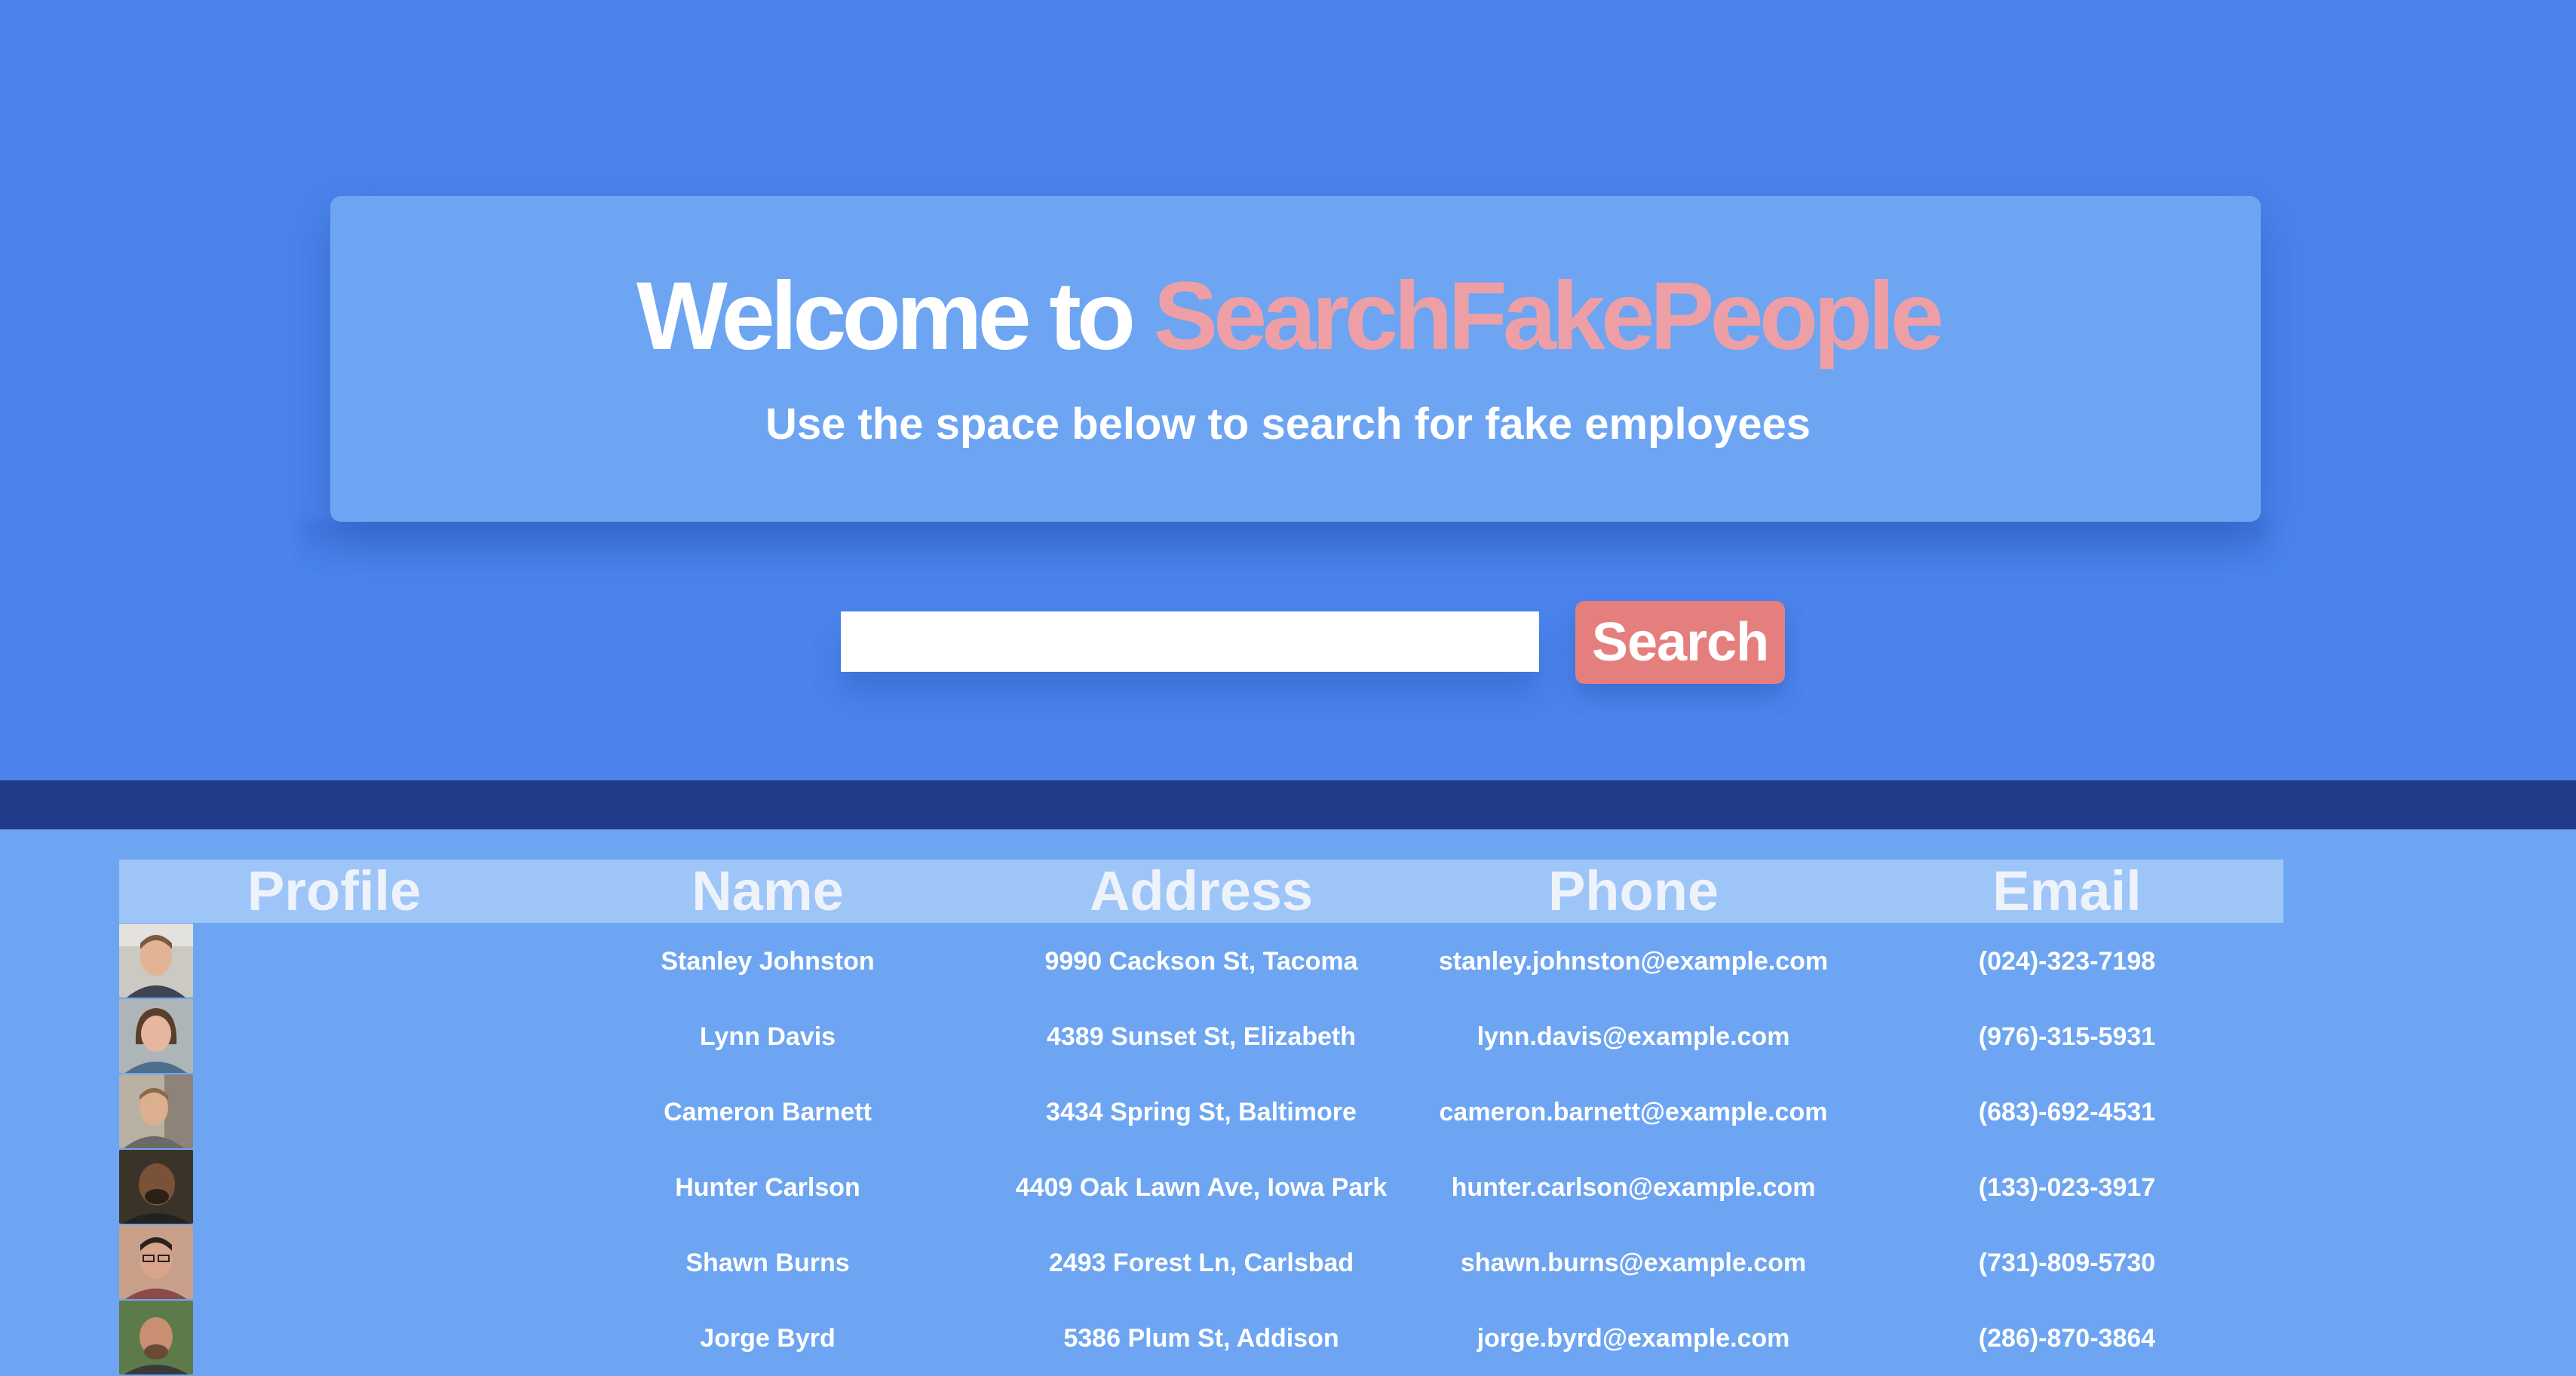  What do you see at coordinates (1633, 1187) in the screenshot?
I see `phone-cell: hunter.carlson@example.com` at bounding box center [1633, 1187].